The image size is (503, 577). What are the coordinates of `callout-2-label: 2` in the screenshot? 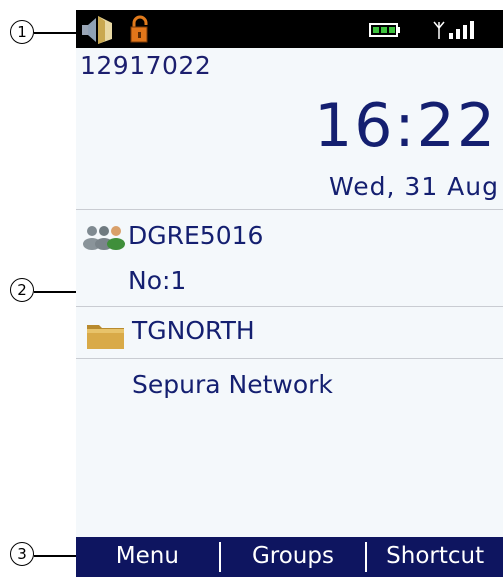 It's located at (22, 290).